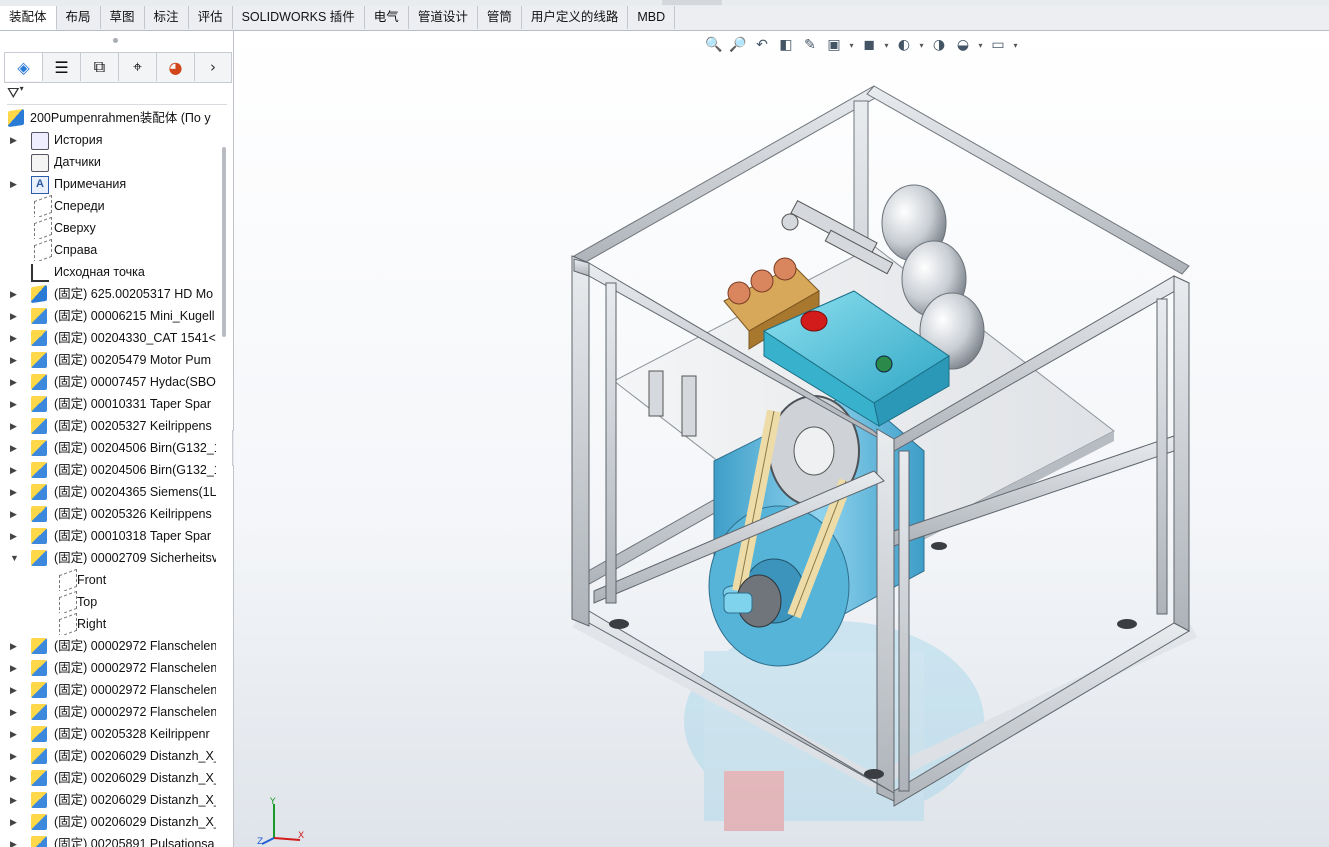 This screenshot has width=1329, height=847. What do you see at coordinates (79, 17) in the screenshot?
I see `ribbon-tab: 布局` at bounding box center [79, 17].